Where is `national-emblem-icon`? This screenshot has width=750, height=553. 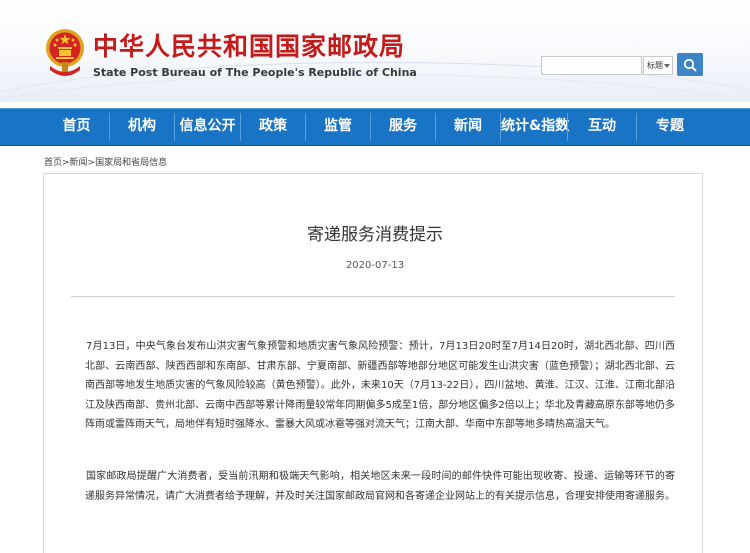
national-emblem-icon is located at coordinates (65, 52).